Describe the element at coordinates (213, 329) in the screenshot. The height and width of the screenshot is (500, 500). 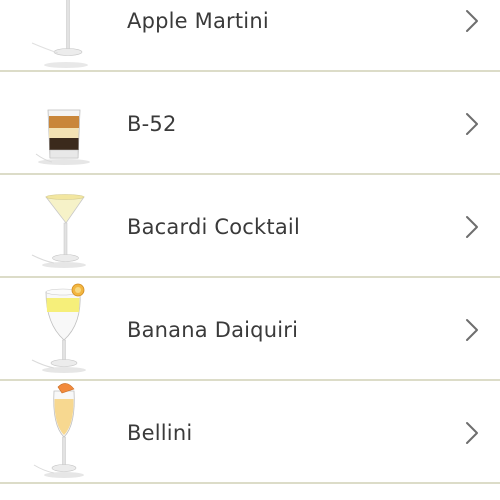
I see `item-label: Banana Daiquiri` at that location.